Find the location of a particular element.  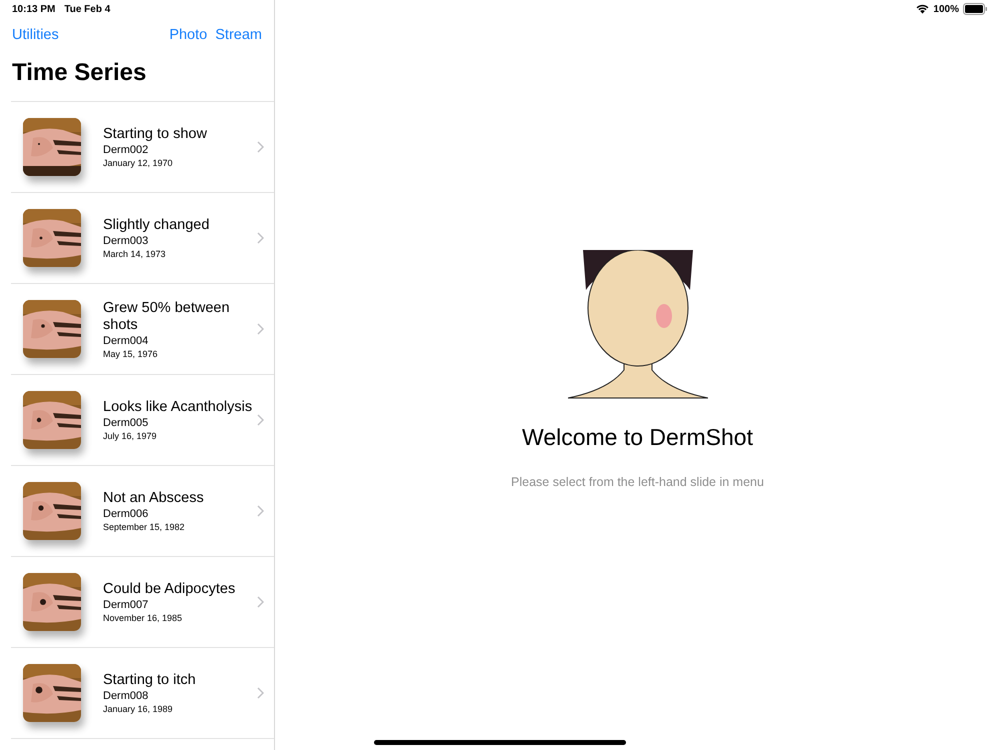

item-title: Starting to show is located at coordinates (155, 134).